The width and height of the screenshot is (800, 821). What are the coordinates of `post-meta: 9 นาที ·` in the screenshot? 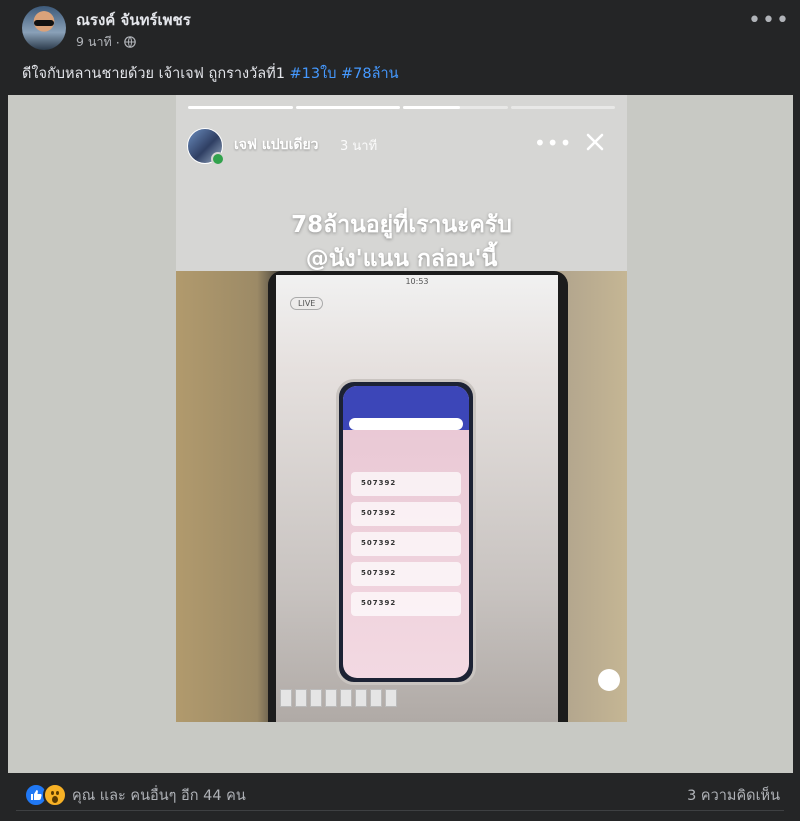 It's located at (106, 42).